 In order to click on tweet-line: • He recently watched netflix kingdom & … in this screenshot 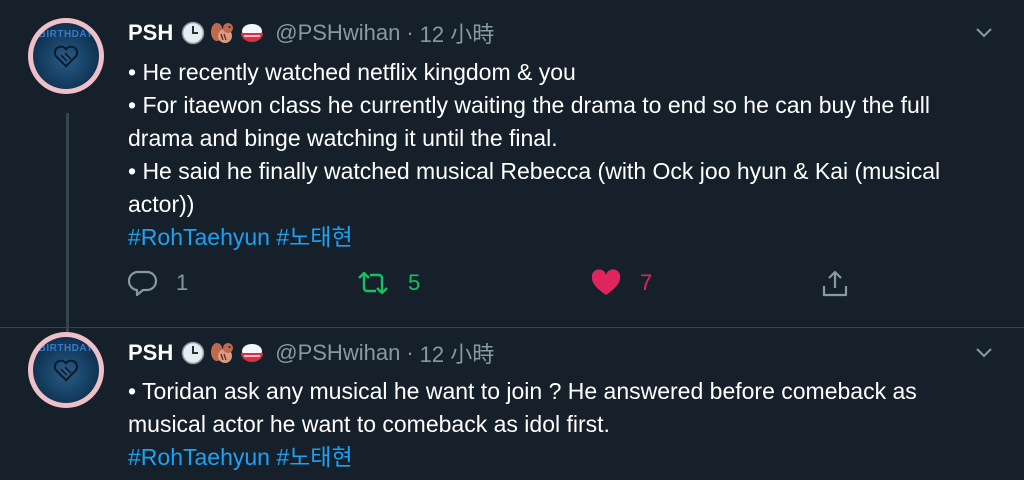, I will do `click(352, 72)`.